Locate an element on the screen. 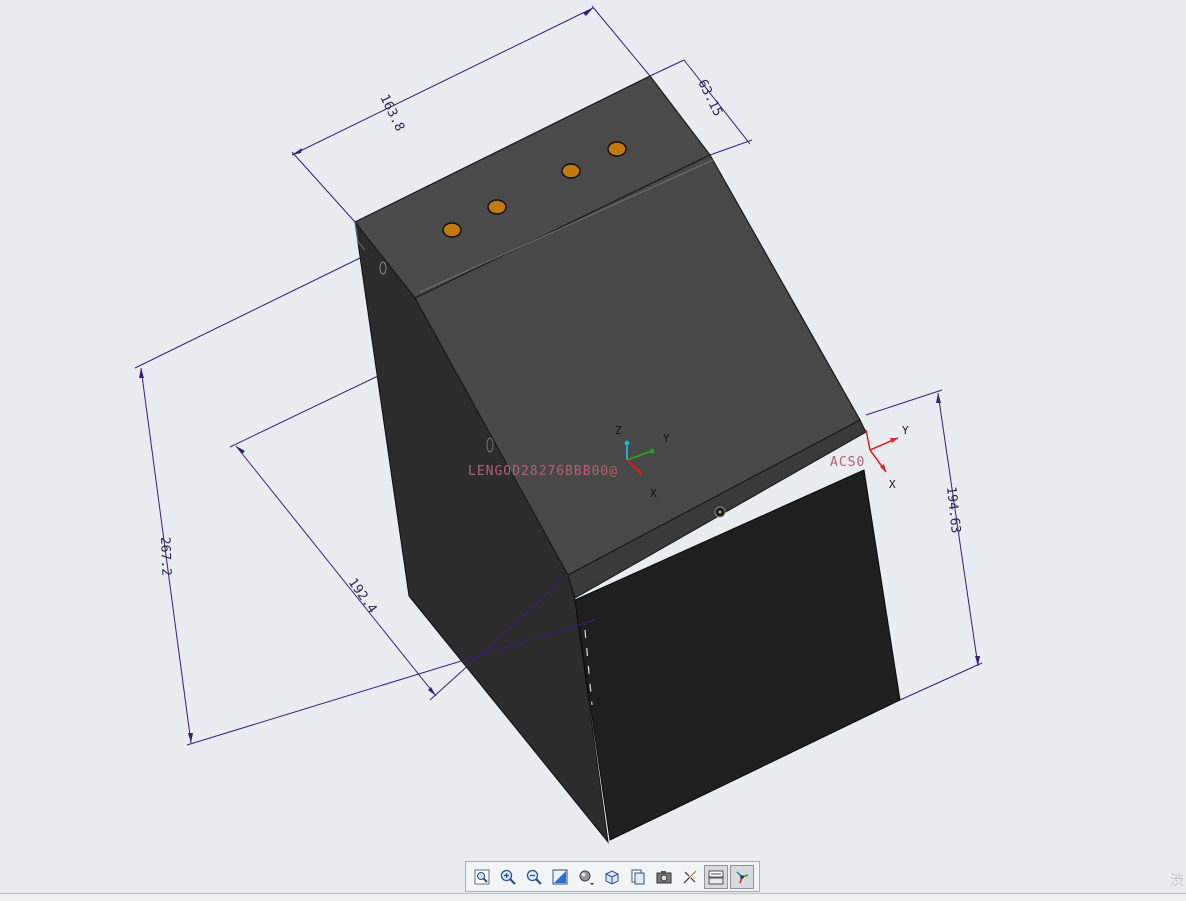 The width and height of the screenshot is (1186, 901). annotation-icon is located at coordinates (690, 876).